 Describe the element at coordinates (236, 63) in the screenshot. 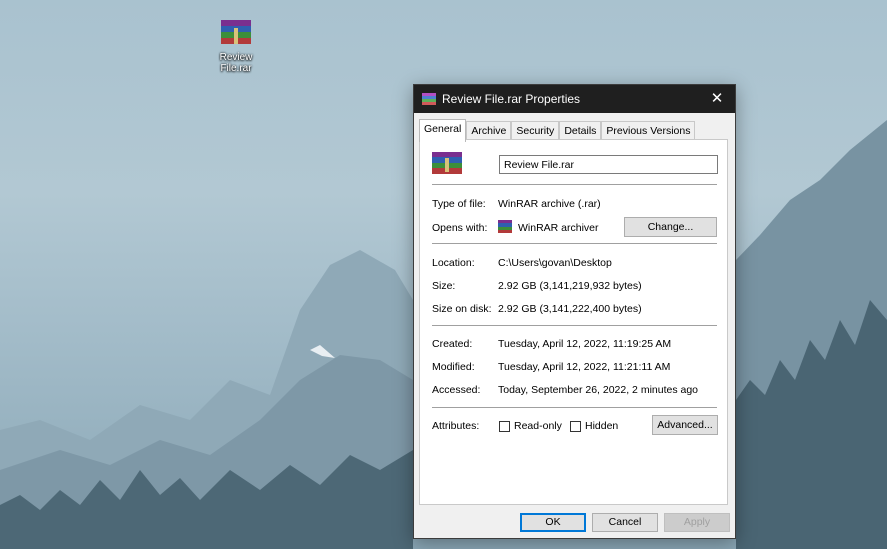

I see `desktop-icon-label: Review File.rar` at that location.